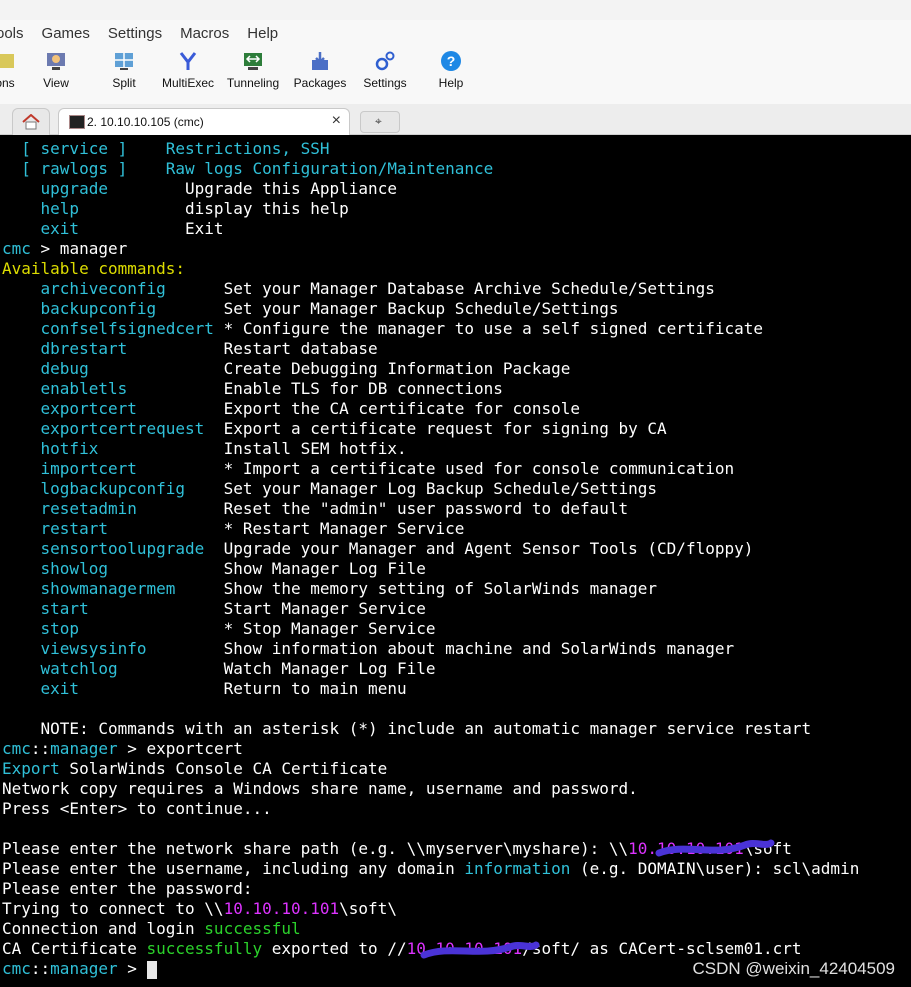  Describe the element at coordinates (397, 368) in the screenshot. I see `command-description: Create Debugging Information Package` at that location.